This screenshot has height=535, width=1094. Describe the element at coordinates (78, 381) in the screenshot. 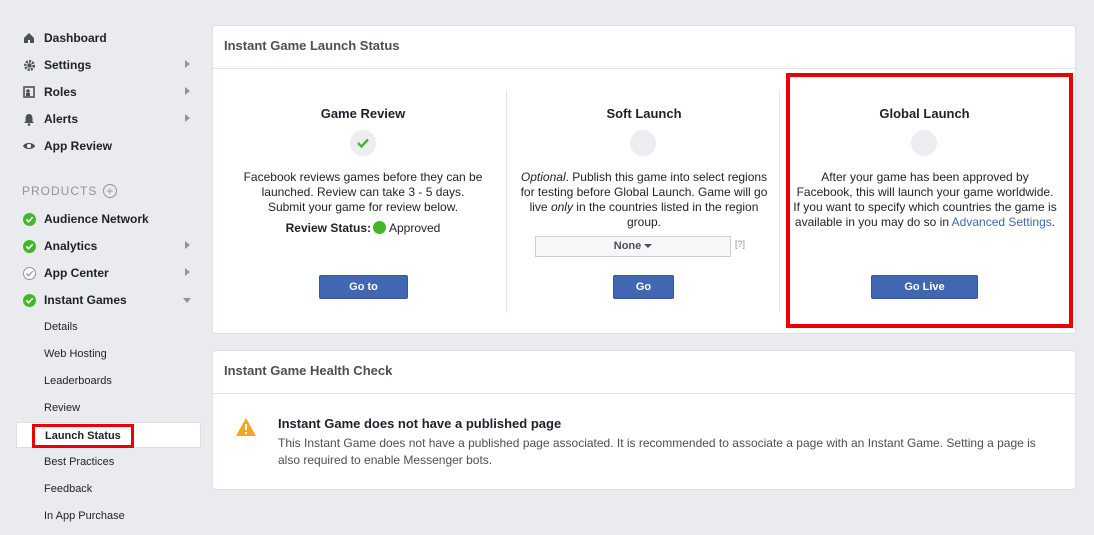

I see `sub-item-leaderboards: Leaderboards` at that location.